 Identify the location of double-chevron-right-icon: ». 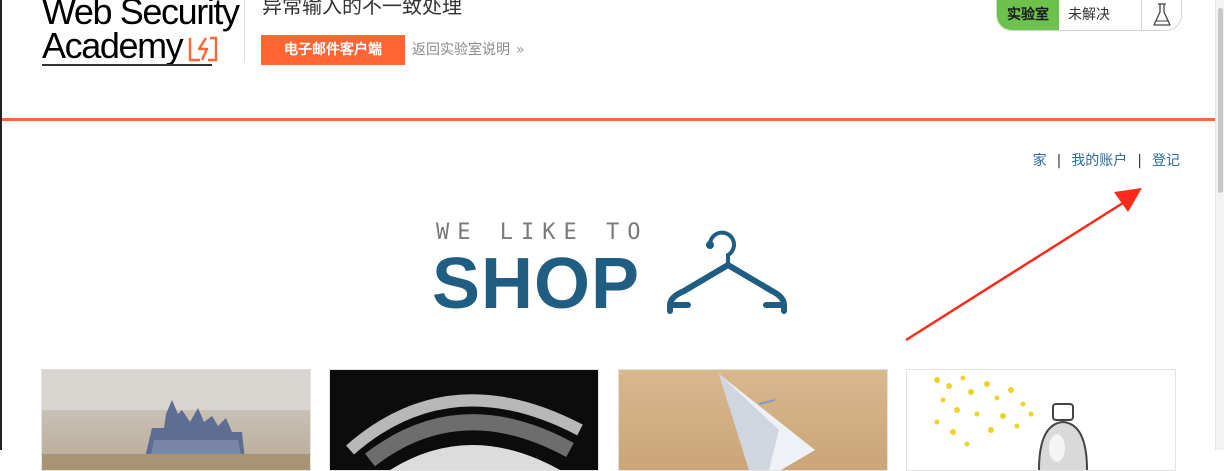
(520, 50).